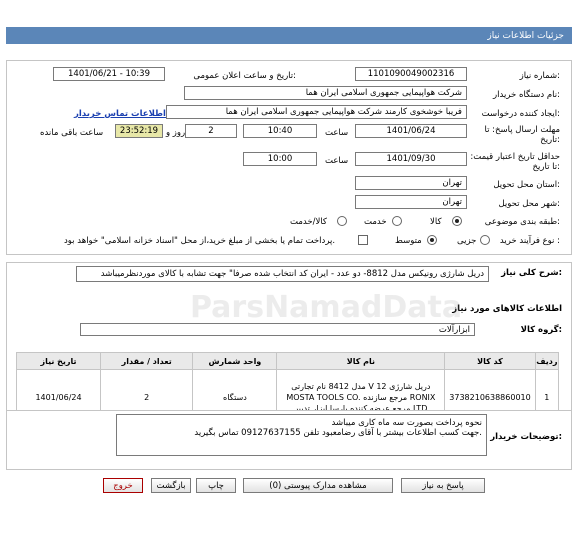 Image resolution: width=576 pixels, height=557 pixels. What do you see at coordinates (308, 222) in the screenshot?
I see `category-option-goods-service: کالا/خدمت` at bounding box center [308, 222].